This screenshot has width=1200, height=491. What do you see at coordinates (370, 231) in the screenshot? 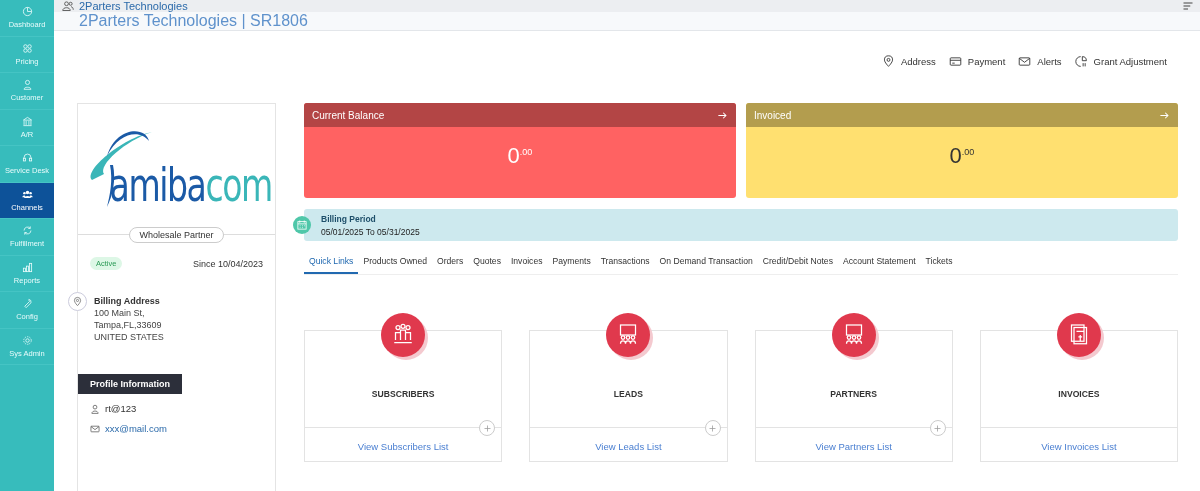
I see `billing-period-range: 05/01/2025 To 05/31/2025` at bounding box center [370, 231].